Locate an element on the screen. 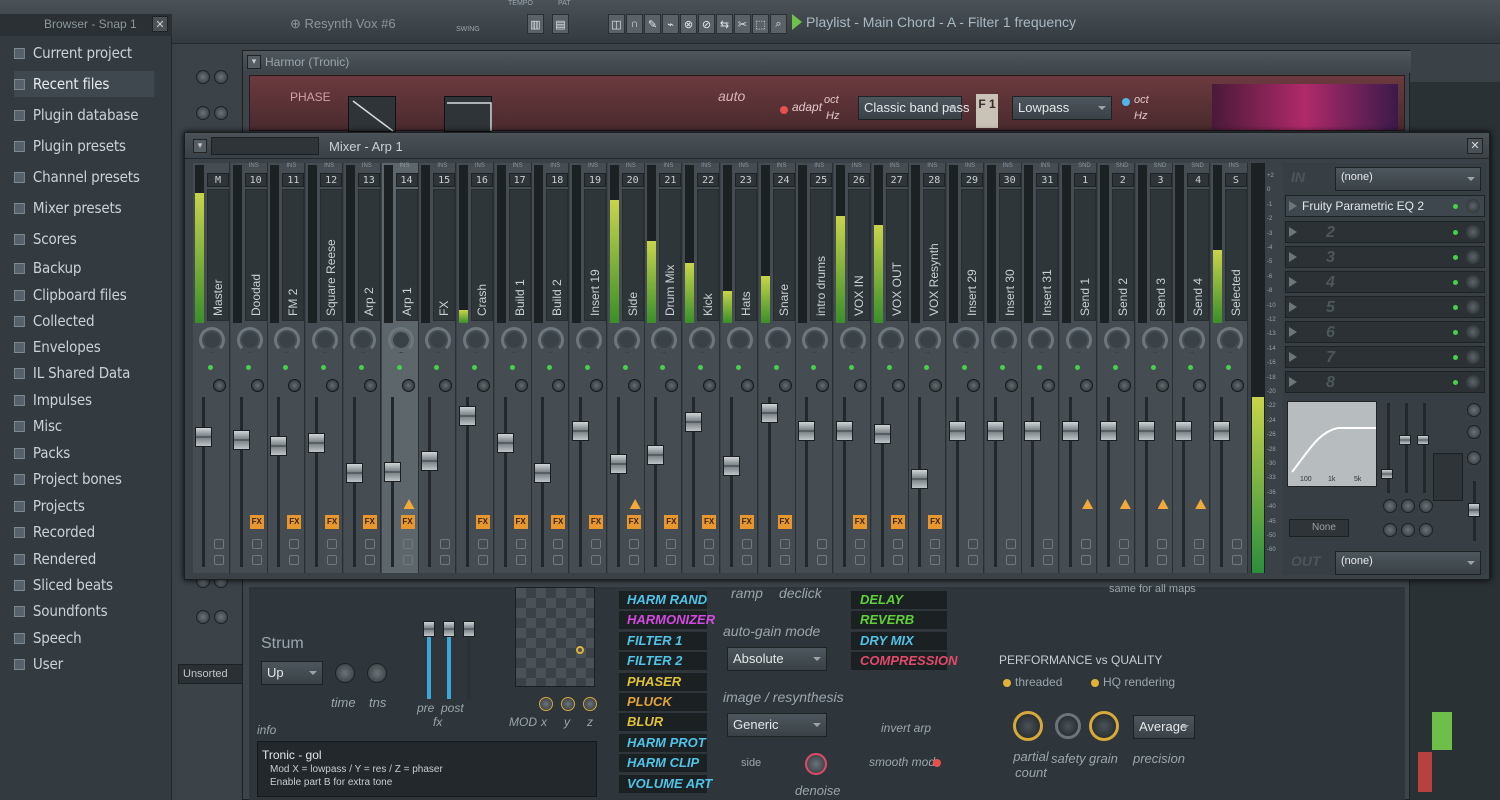  mixer-strip: INS 29 Insert 29 is located at coordinates (965, 368).